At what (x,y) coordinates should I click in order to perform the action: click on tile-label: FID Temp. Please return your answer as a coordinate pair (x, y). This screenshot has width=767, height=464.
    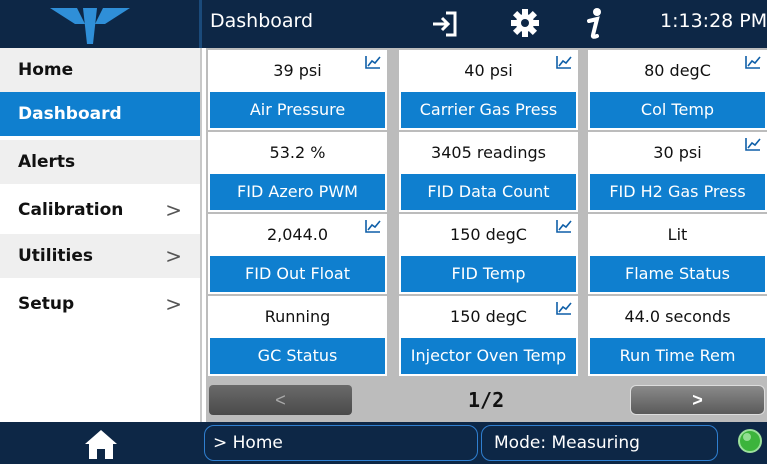
    Looking at the image, I should click on (488, 274).